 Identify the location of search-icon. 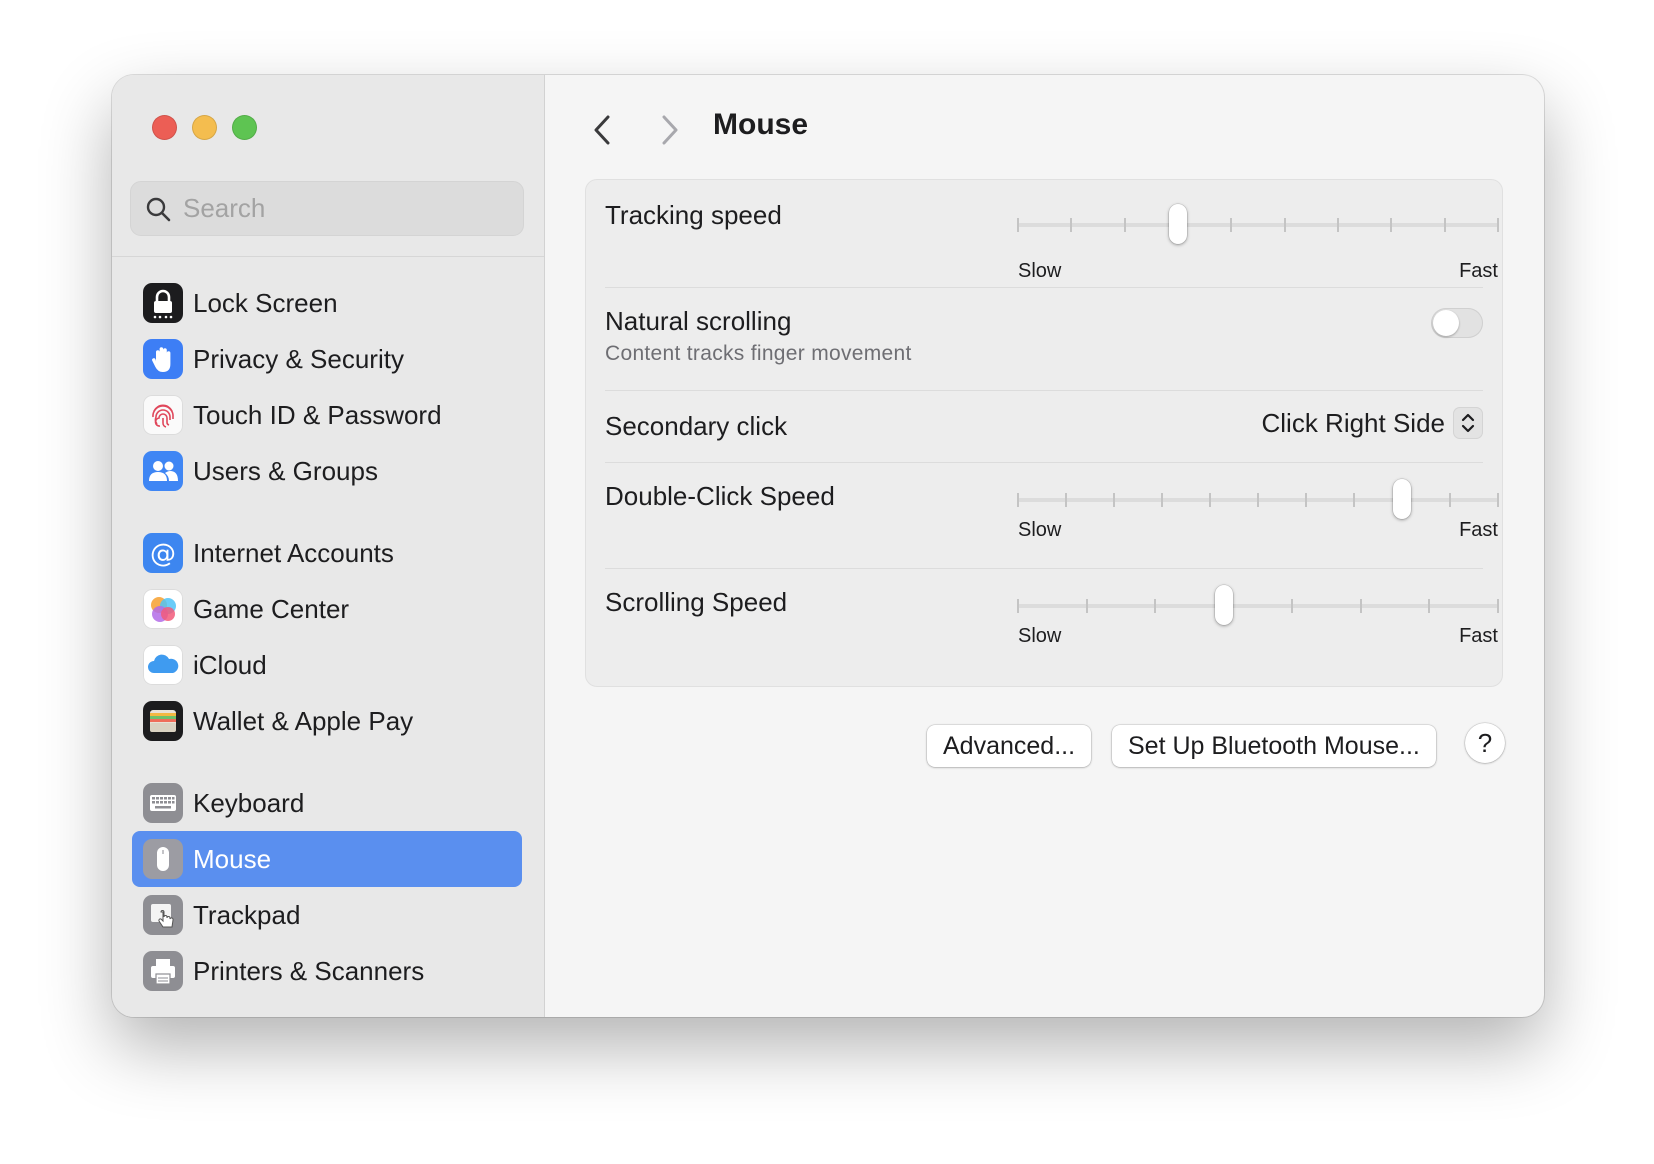
(158, 209).